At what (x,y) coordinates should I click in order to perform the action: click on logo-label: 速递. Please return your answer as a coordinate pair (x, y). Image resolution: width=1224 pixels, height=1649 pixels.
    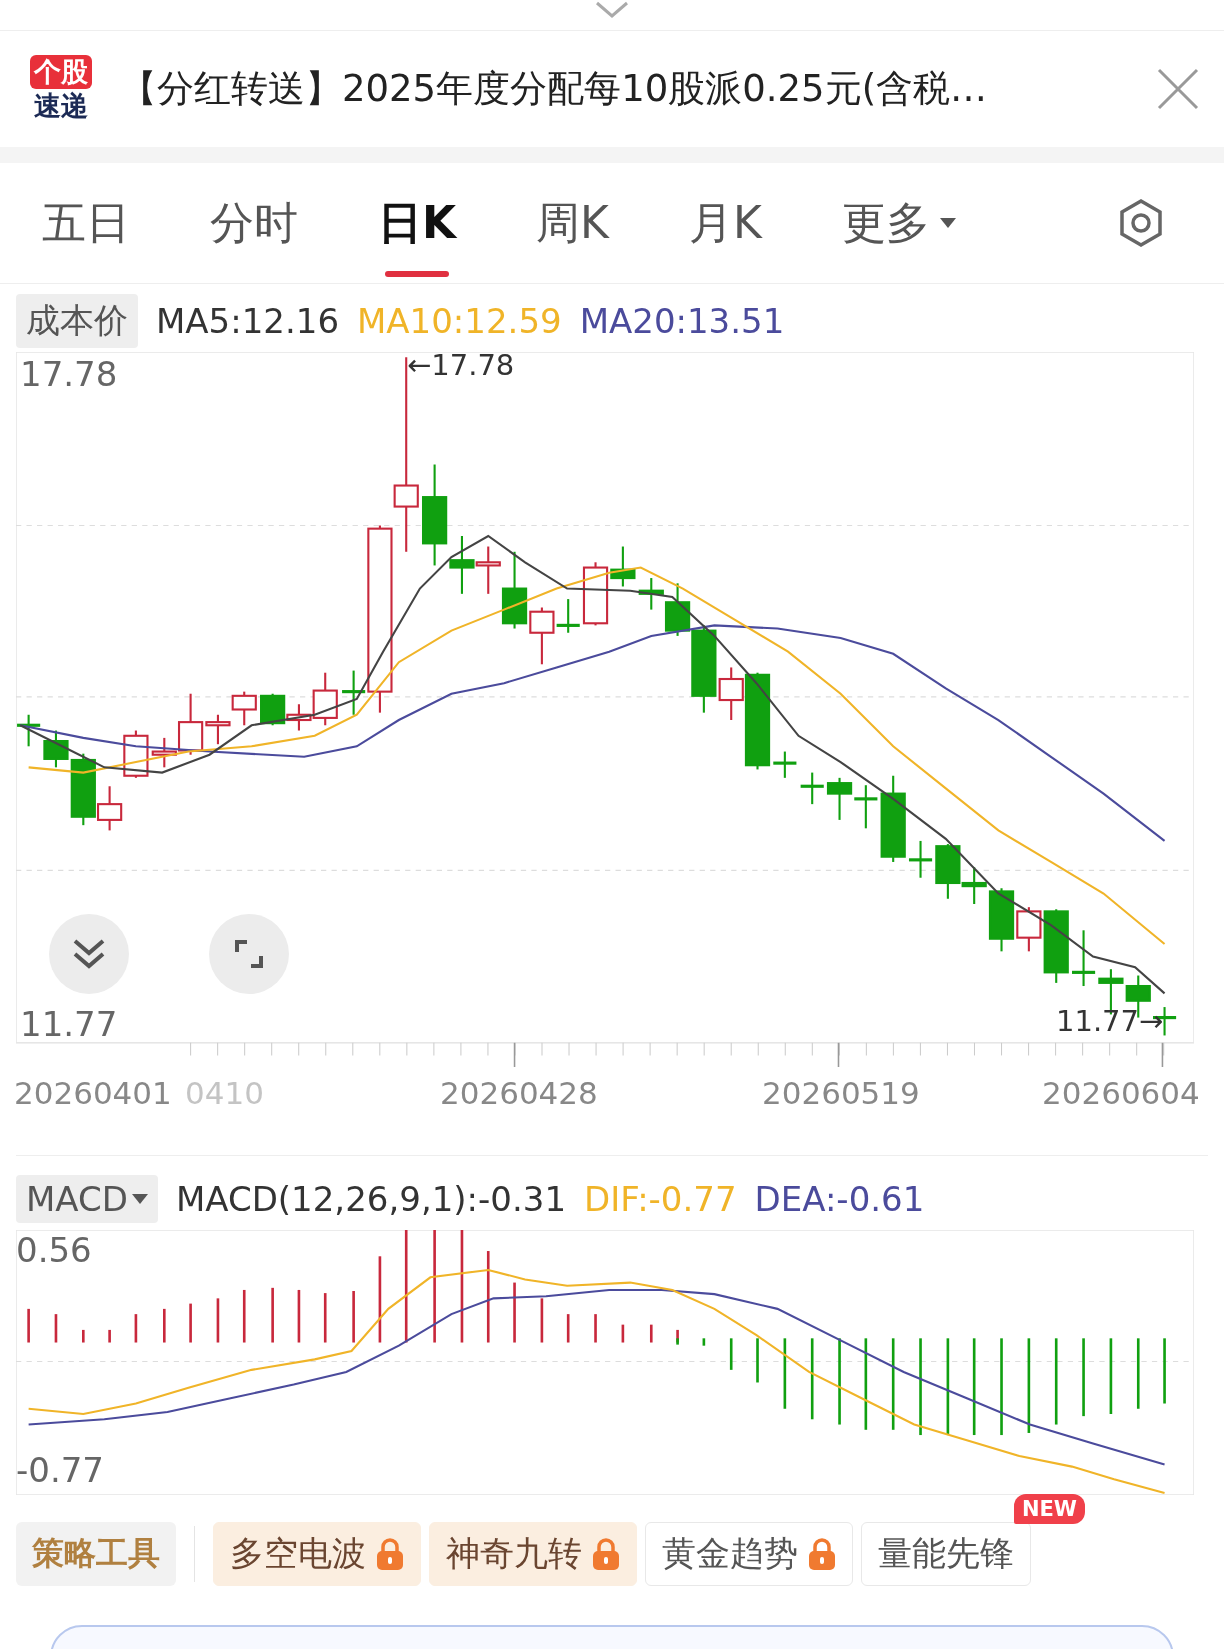
    Looking at the image, I should click on (61, 106).